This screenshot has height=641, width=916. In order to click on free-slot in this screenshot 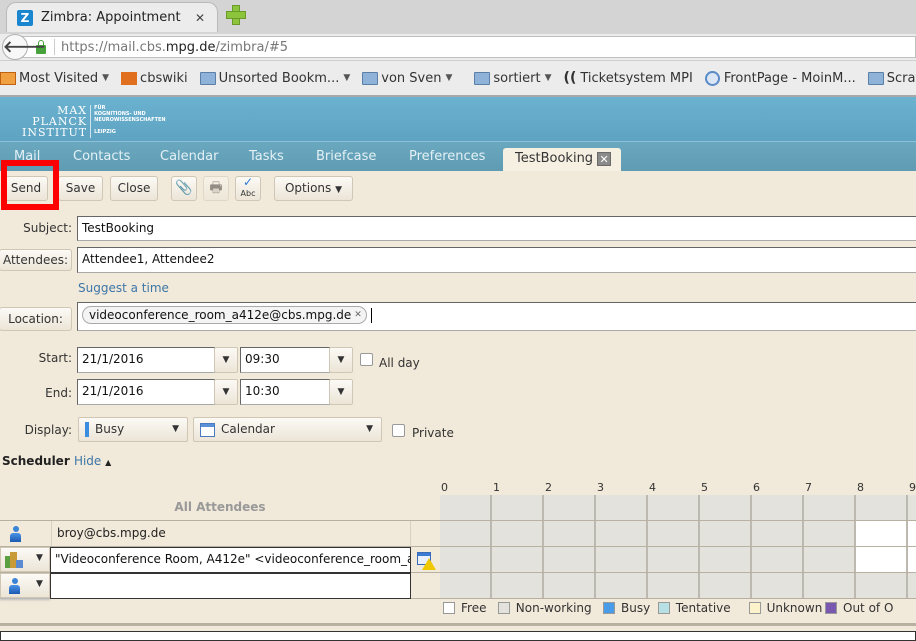, I will do `click(882, 533)`.